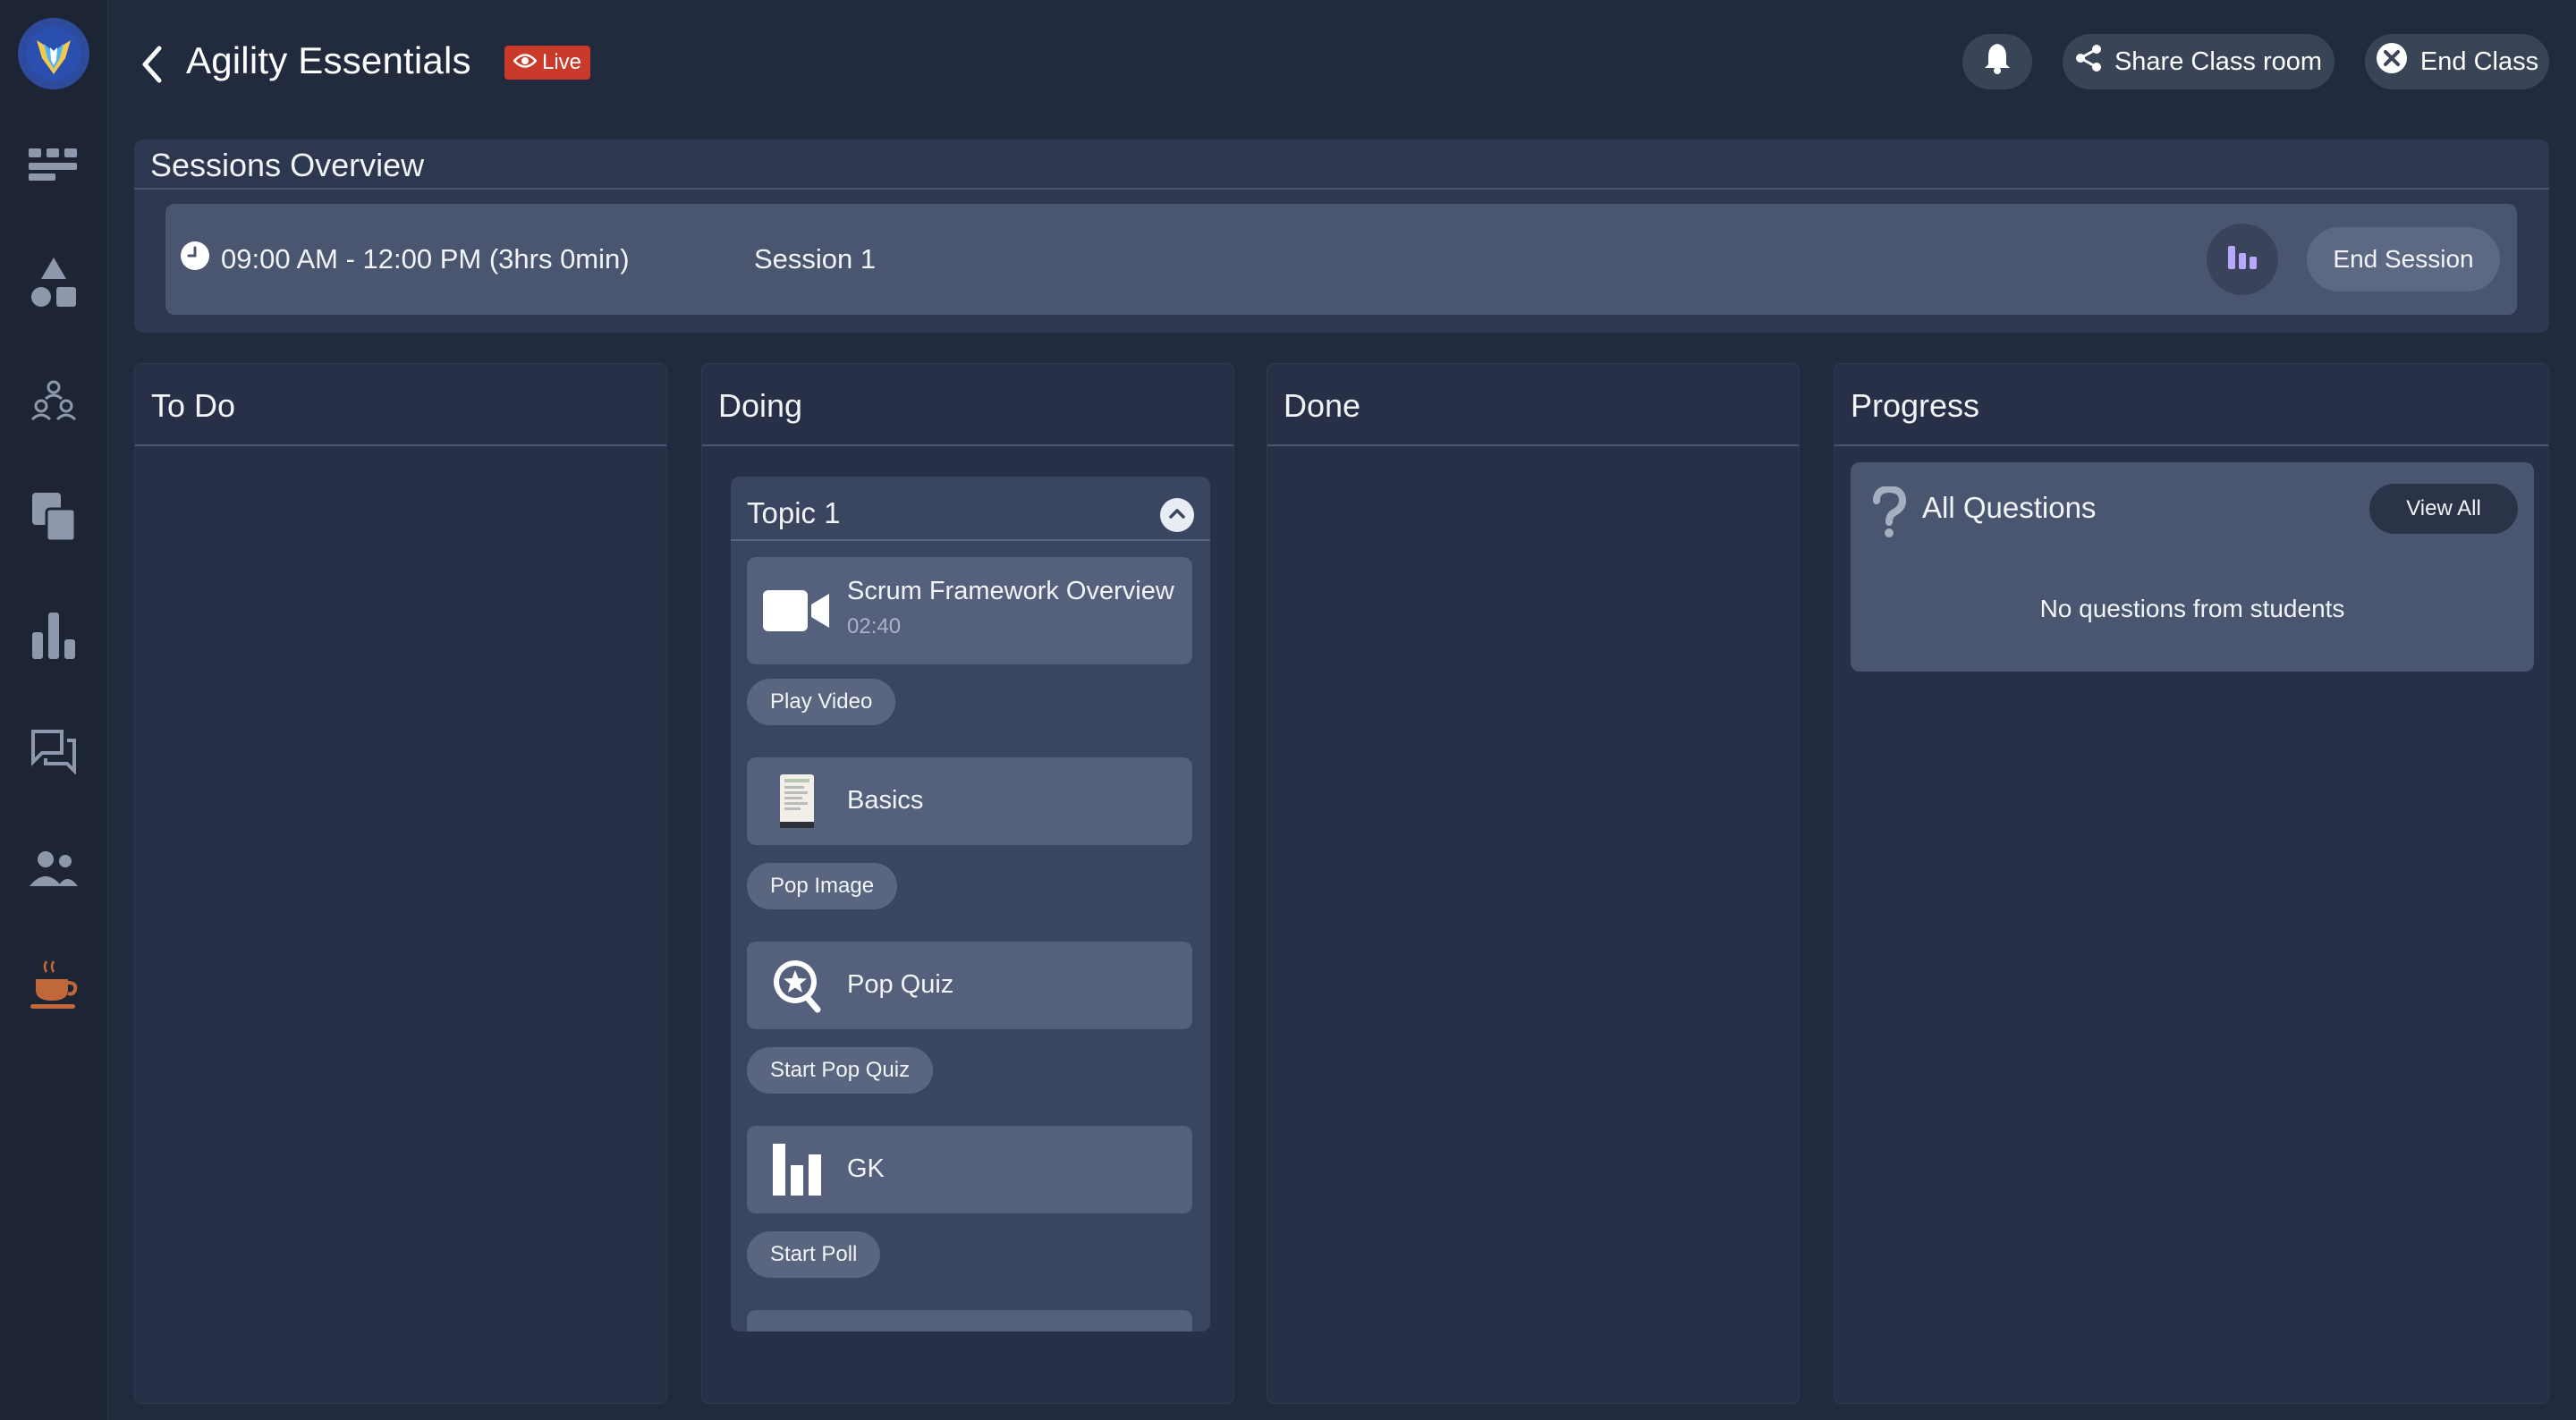 The image size is (2576, 1420). What do you see at coordinates (885, 801) in the screenshot?
I see `item-label: Basics` at bounding box center [885, 801].